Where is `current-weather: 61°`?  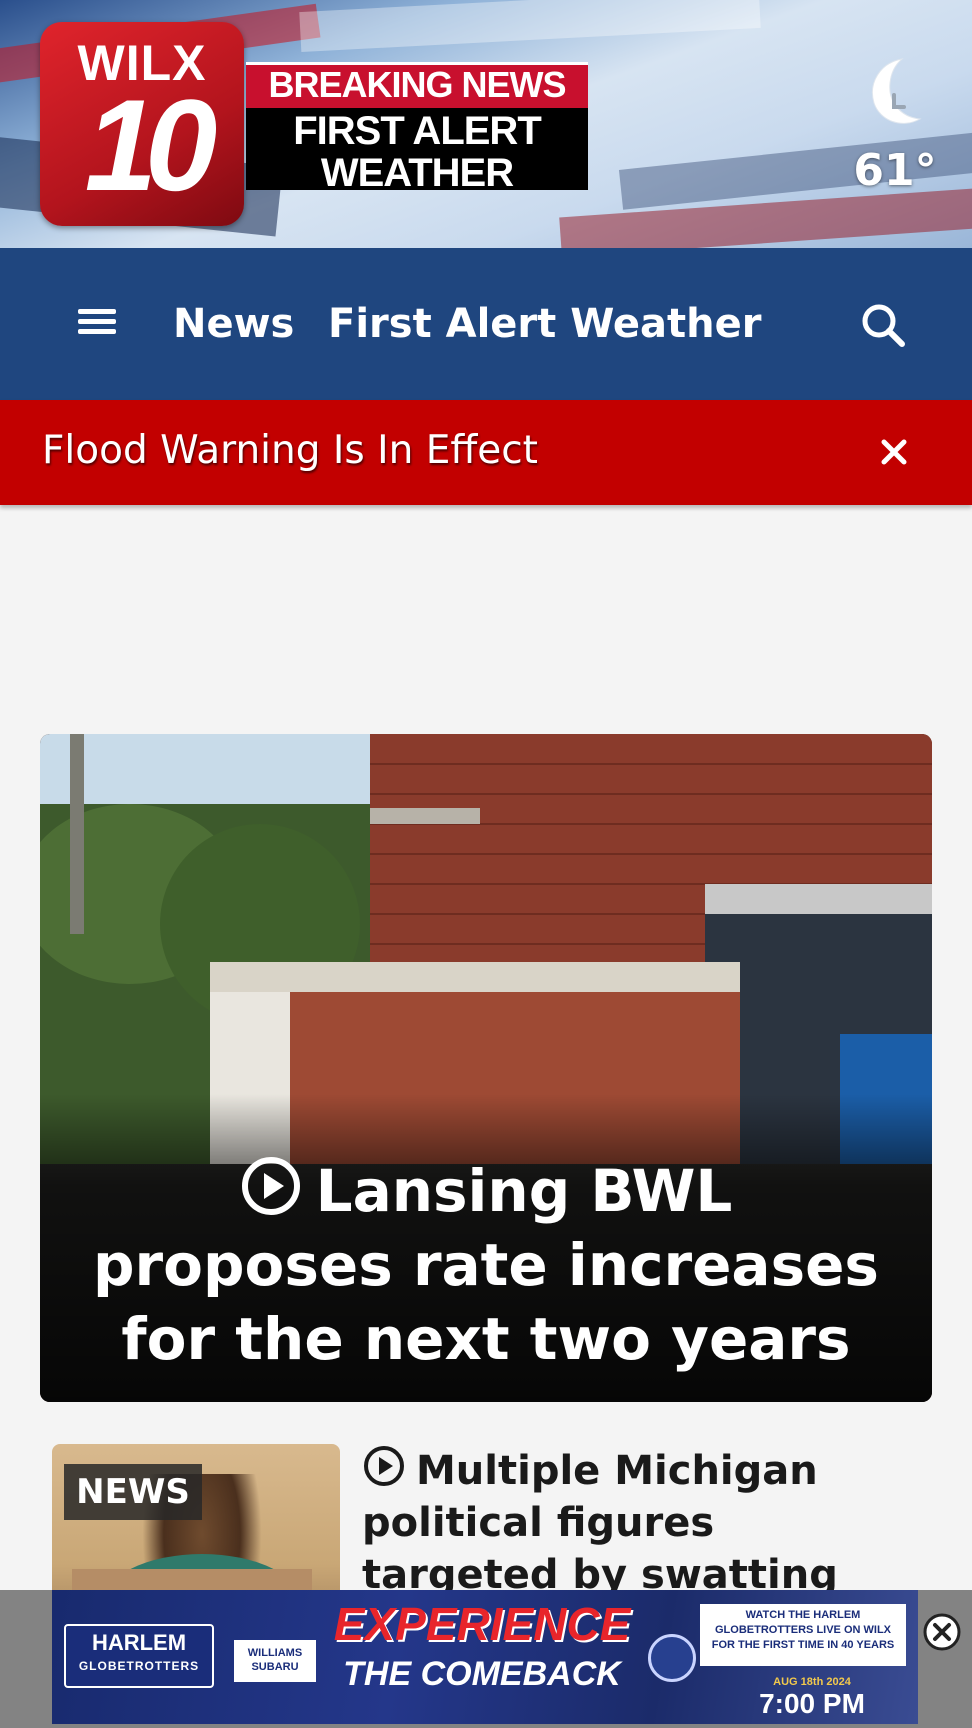 current-weather: 61° is located at coordinates (895, 125).